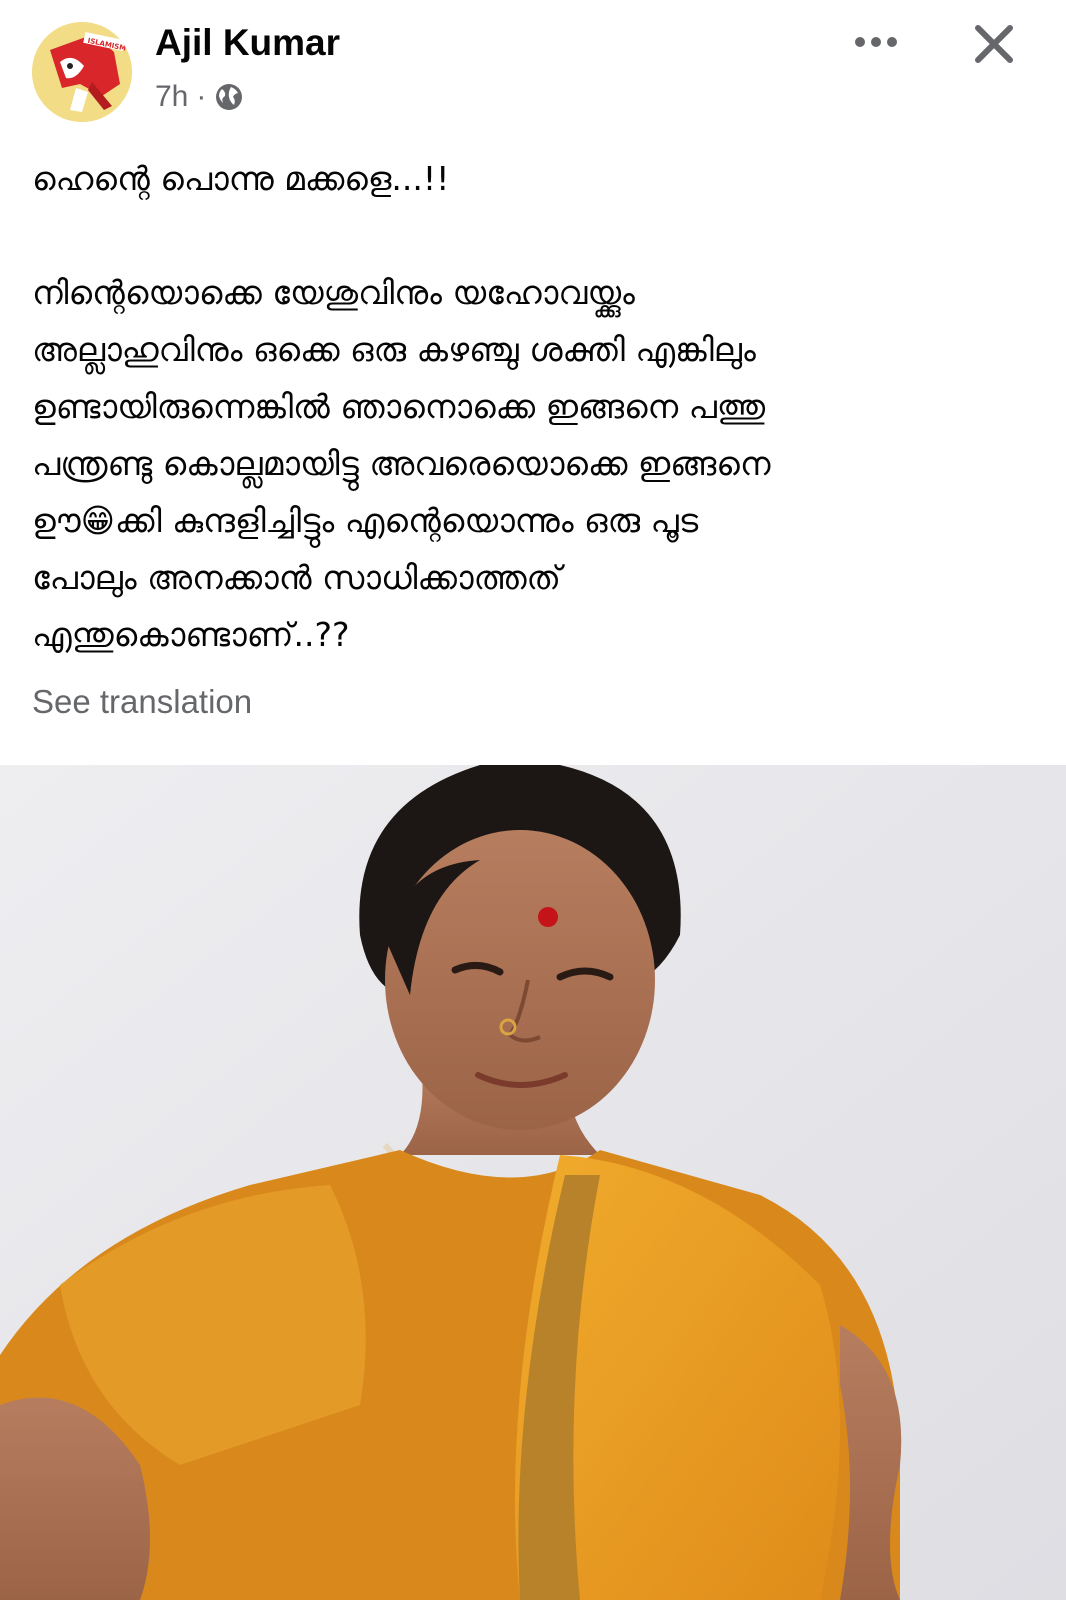 The width and height of the screenshot is (1066, 1600). What do you see at coordinates (142, 702) in the screenshot?
I see `see-translation-link: See translation` at bounding box center [142, 702].